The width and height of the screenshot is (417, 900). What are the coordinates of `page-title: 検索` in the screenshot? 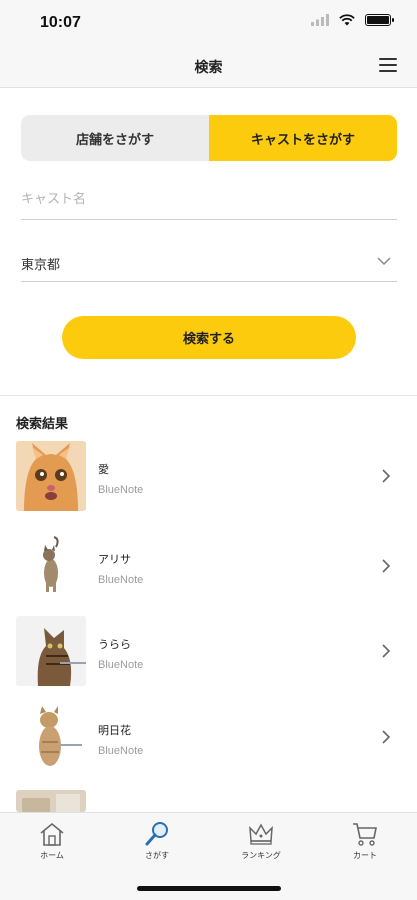 It's located at (208, 68).